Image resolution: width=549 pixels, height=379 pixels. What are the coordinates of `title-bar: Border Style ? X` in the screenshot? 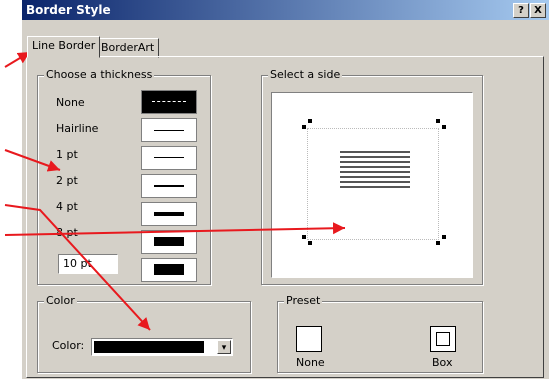 It's located at (285, 10).